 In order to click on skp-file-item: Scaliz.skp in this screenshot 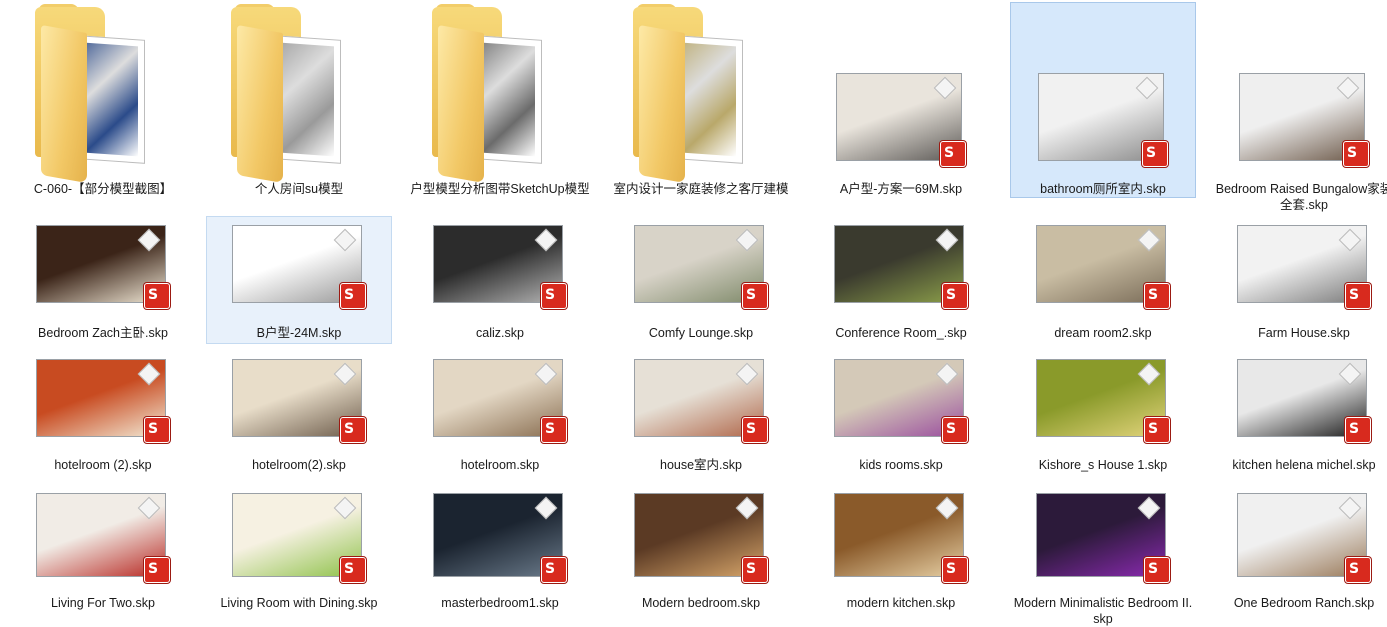, I will do `click(500, 280)`.